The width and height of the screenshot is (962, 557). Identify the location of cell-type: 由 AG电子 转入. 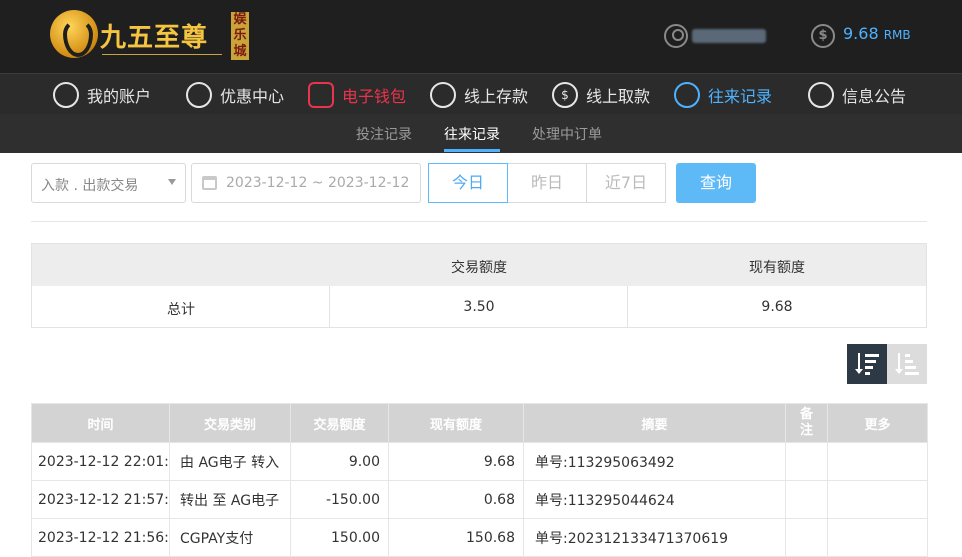
(230, 461).